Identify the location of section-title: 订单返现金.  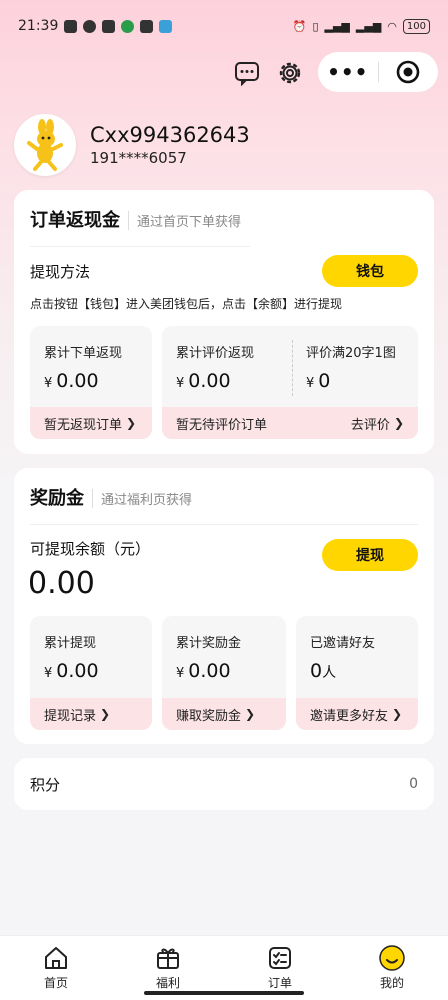
(75, 220).